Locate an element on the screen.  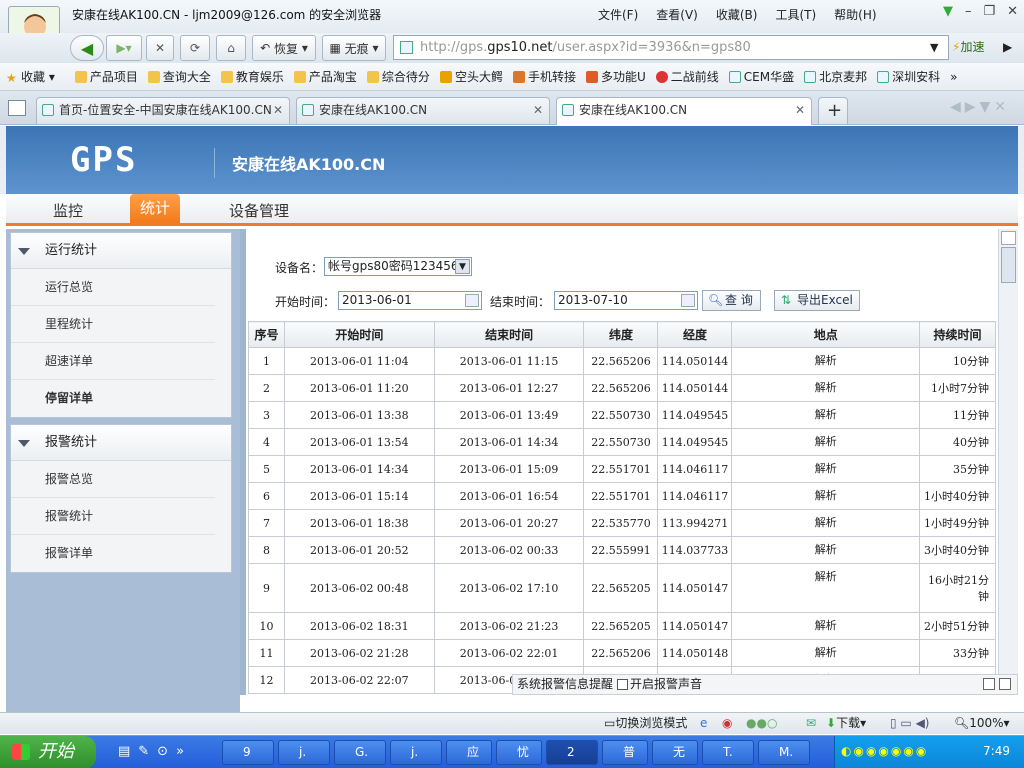
scroll-thumb is located at coordinates (1008, 265).